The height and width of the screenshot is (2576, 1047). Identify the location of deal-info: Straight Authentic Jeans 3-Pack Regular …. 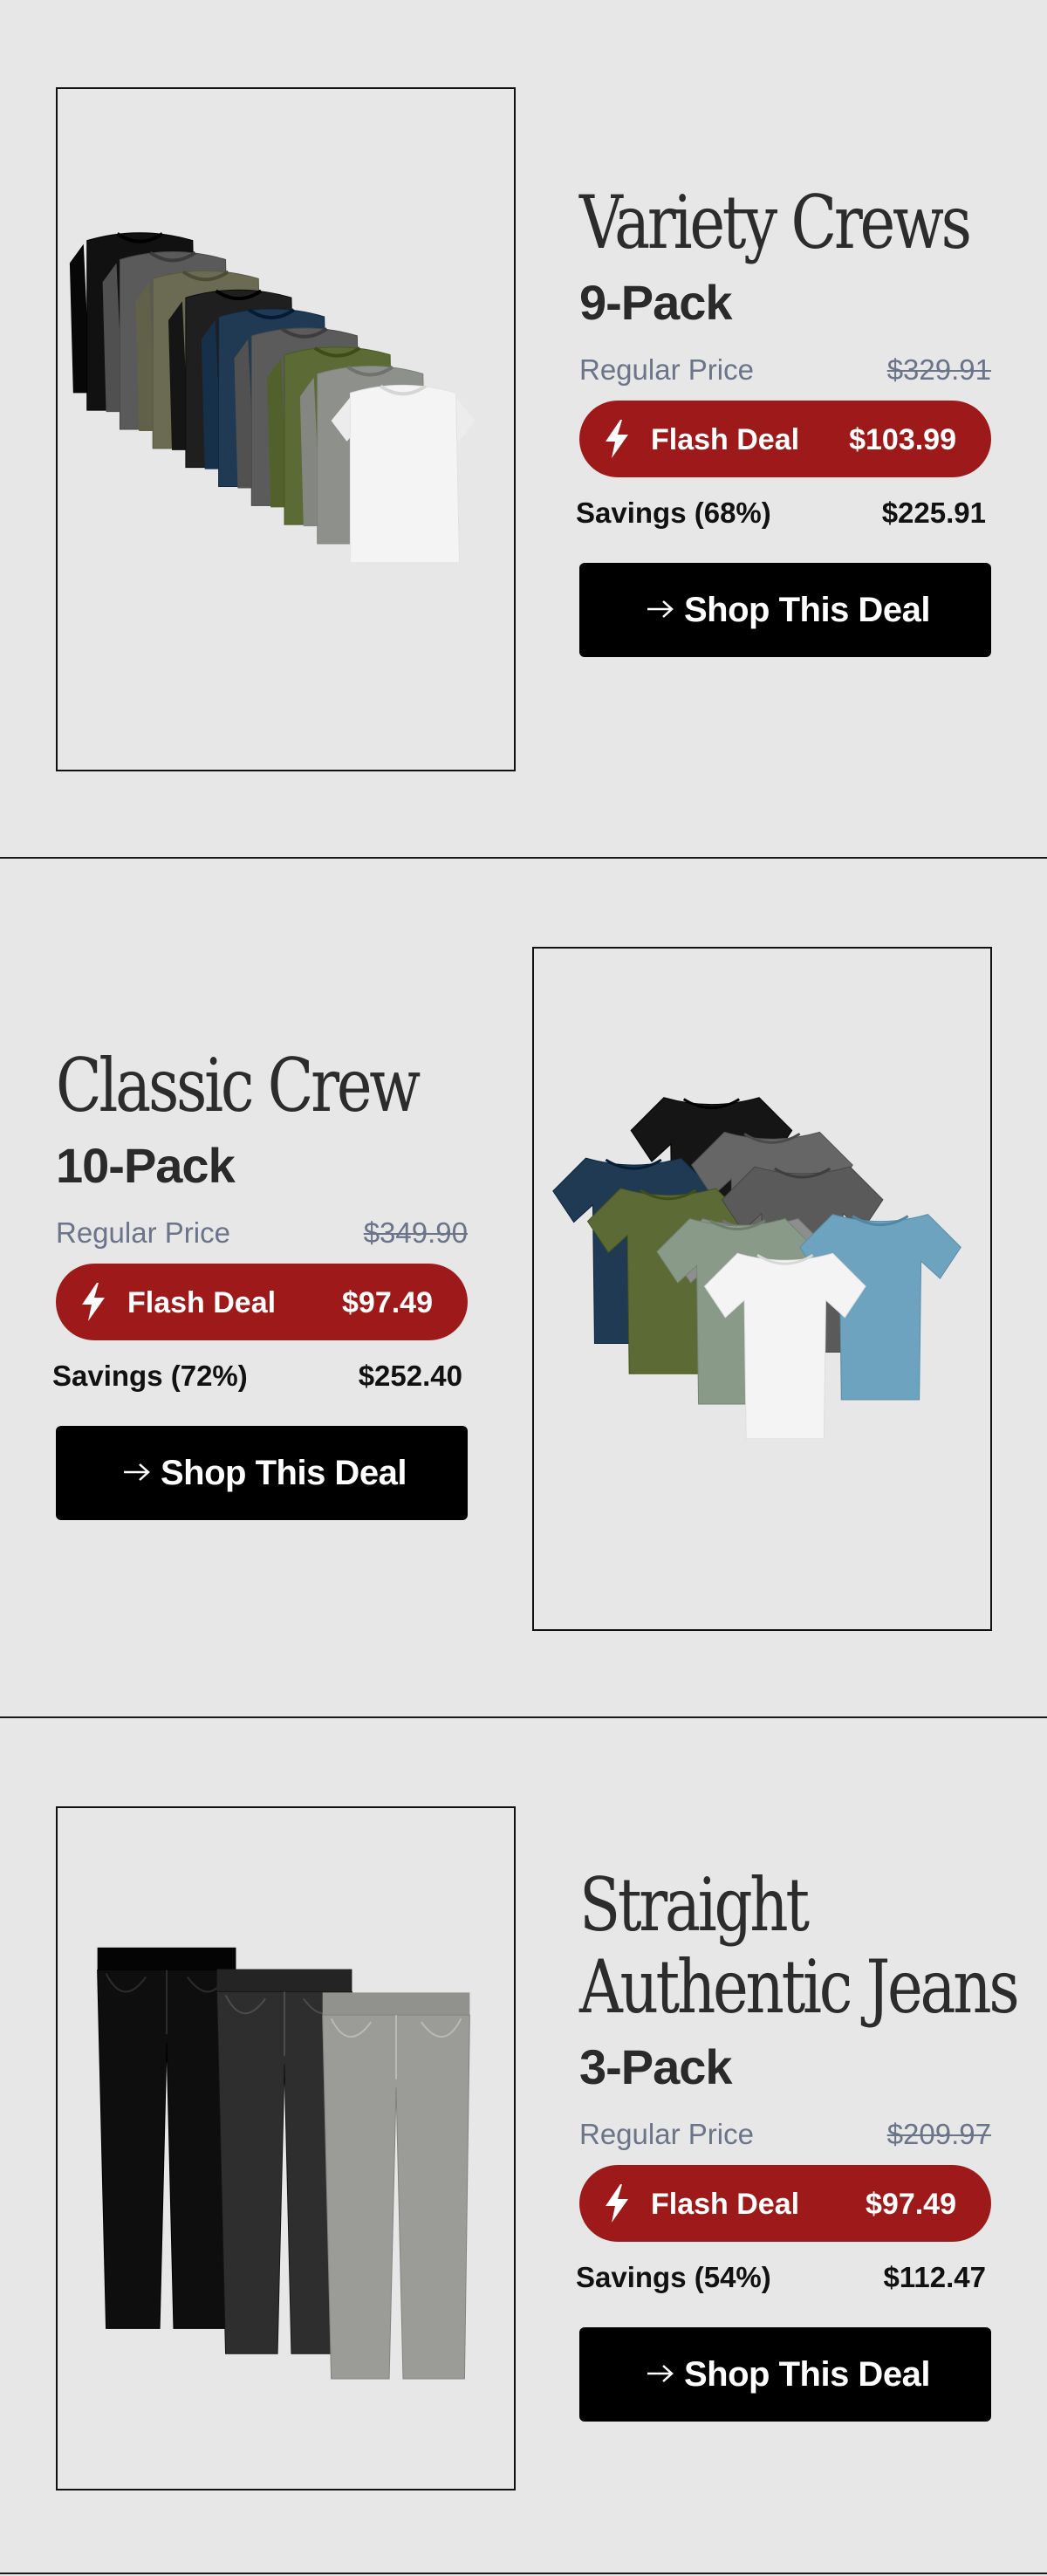
(798, 2142).